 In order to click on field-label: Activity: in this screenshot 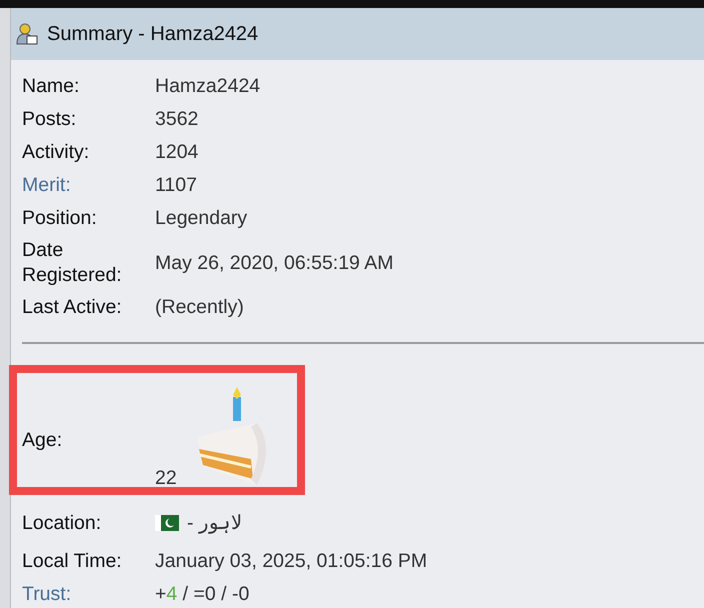, I will do `click(56, 152)`.